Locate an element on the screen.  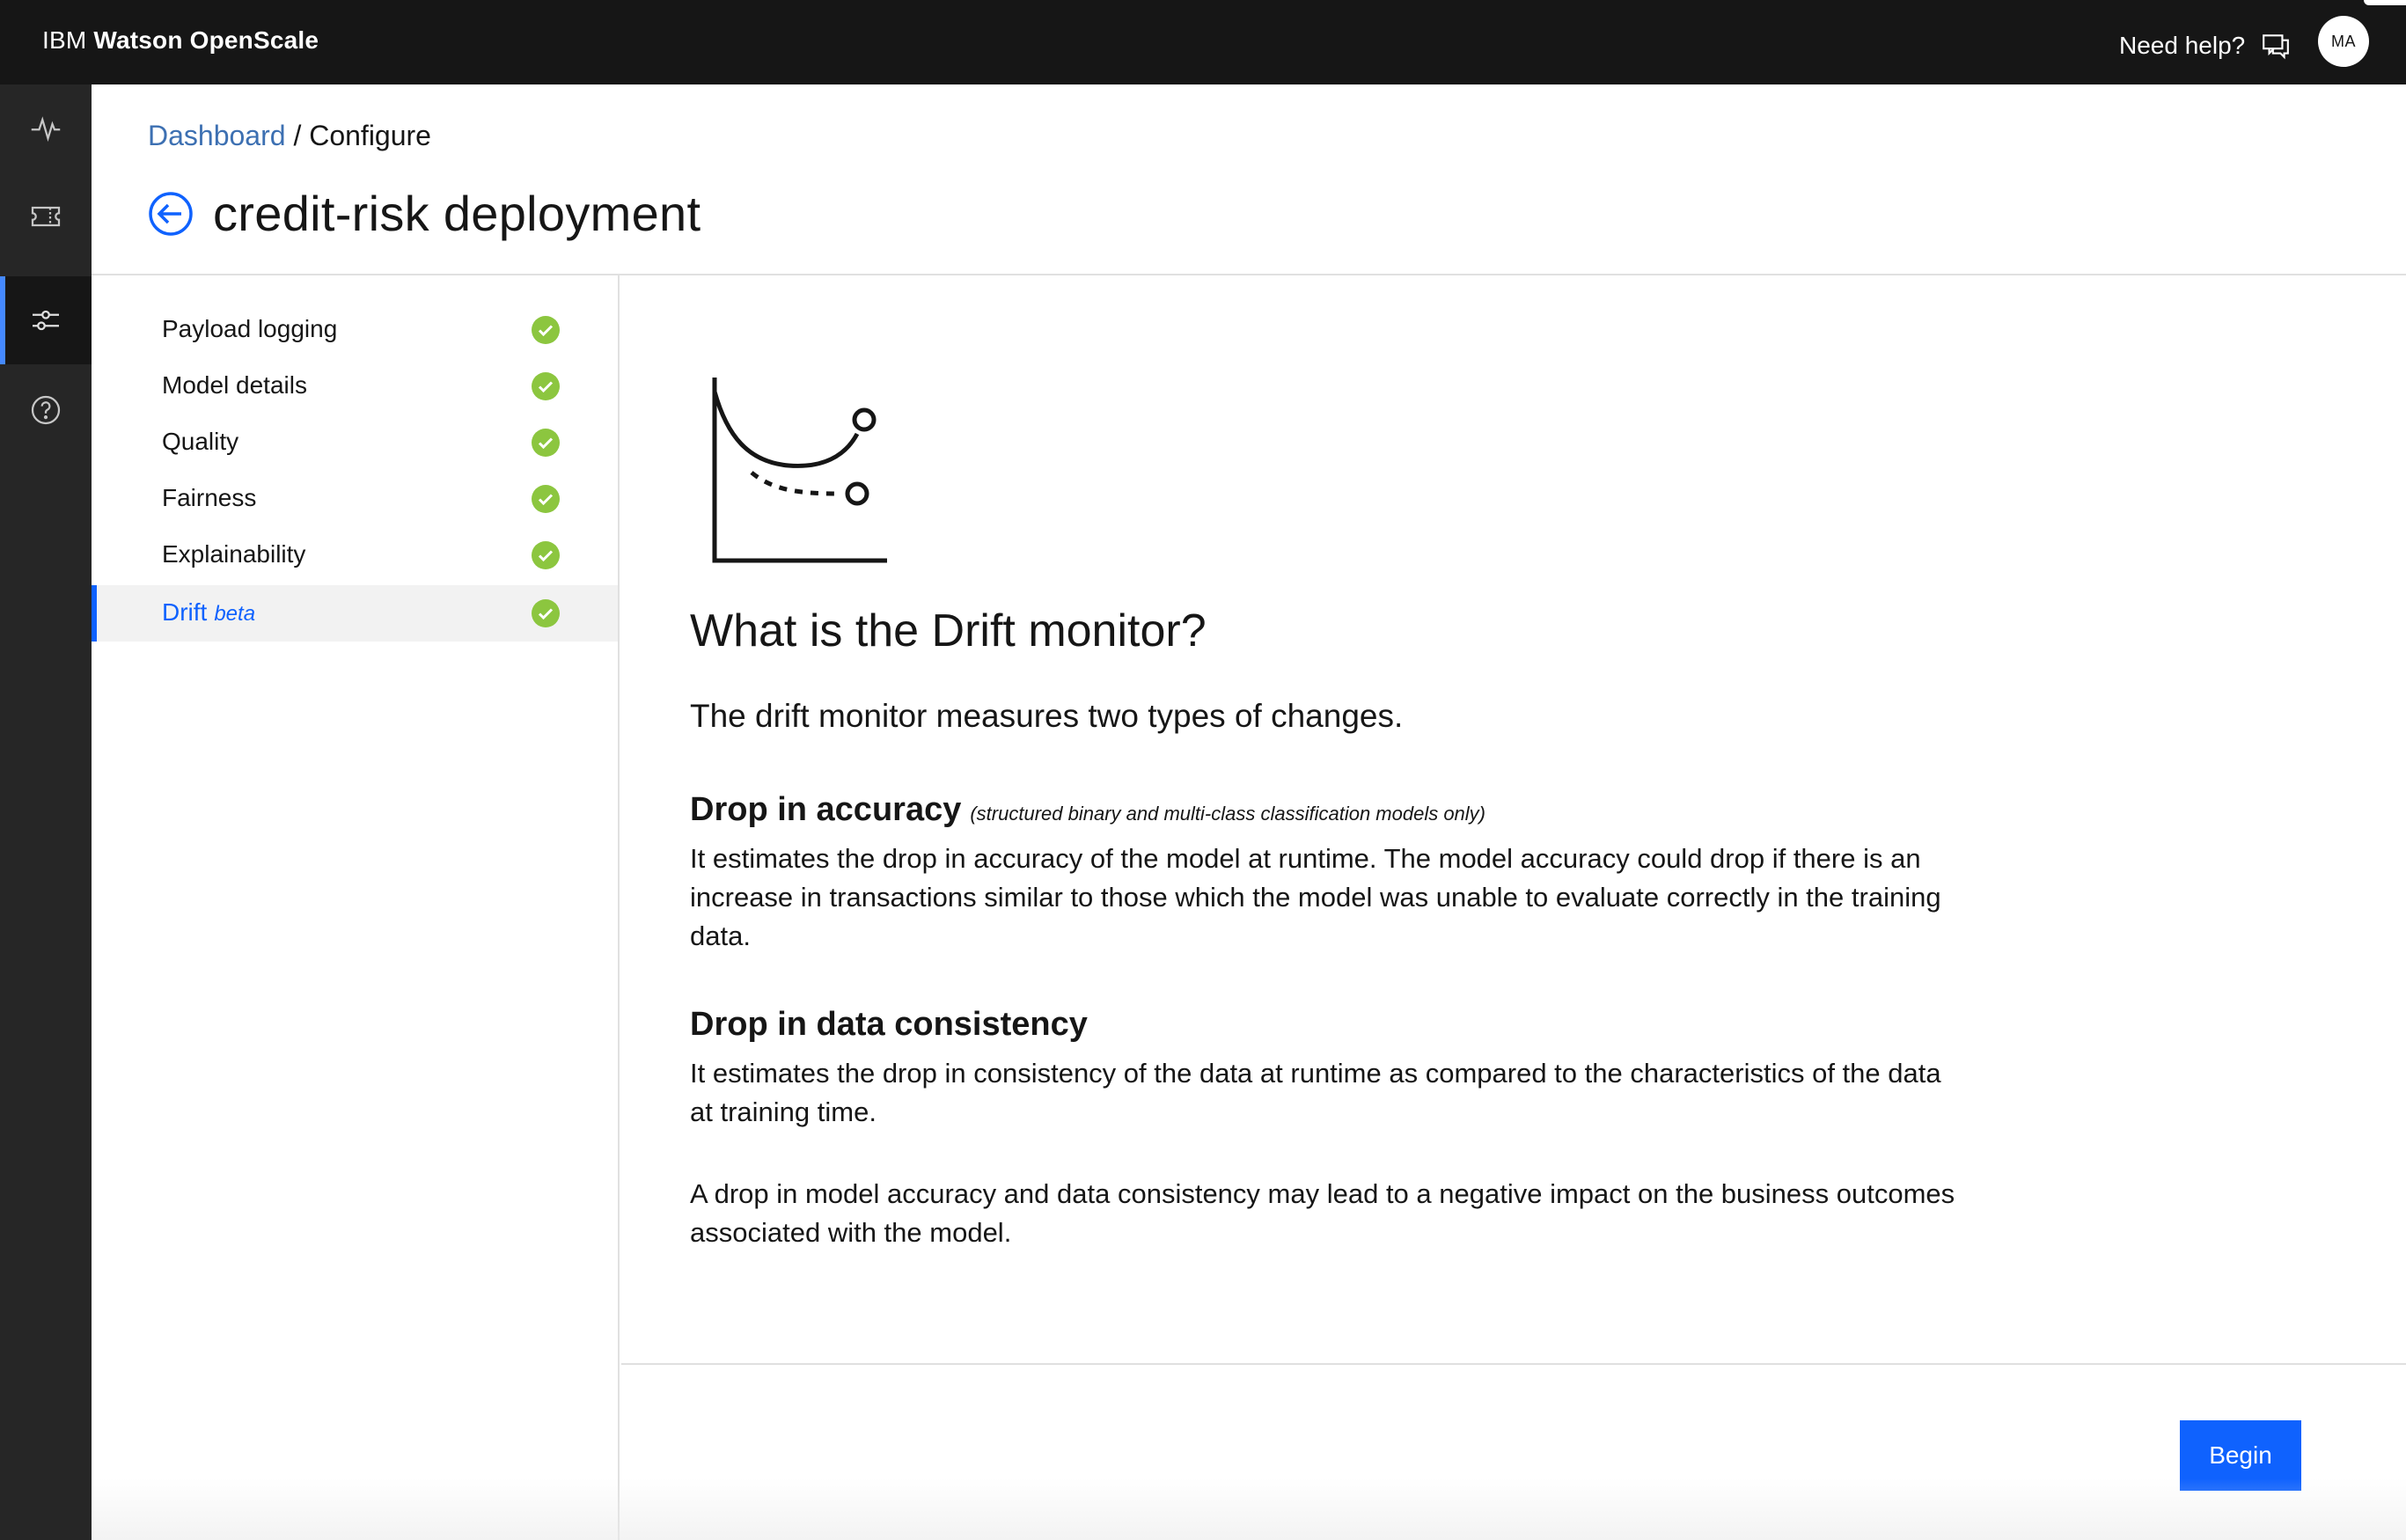
activity-icon is located at coordinates (46, 130).